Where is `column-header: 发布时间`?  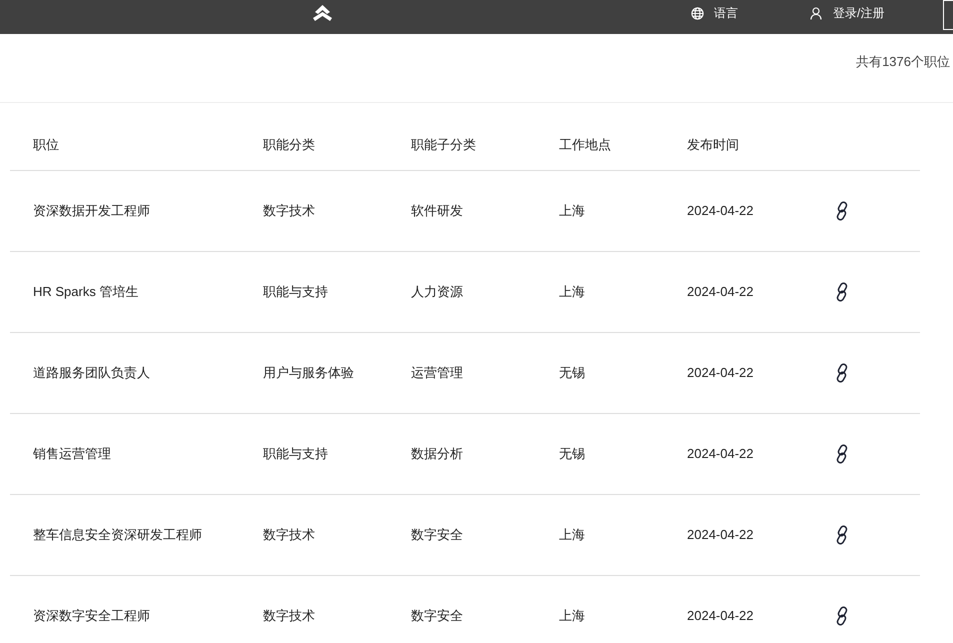 column-header: 发布时间 is located at coordinates (713, 145).